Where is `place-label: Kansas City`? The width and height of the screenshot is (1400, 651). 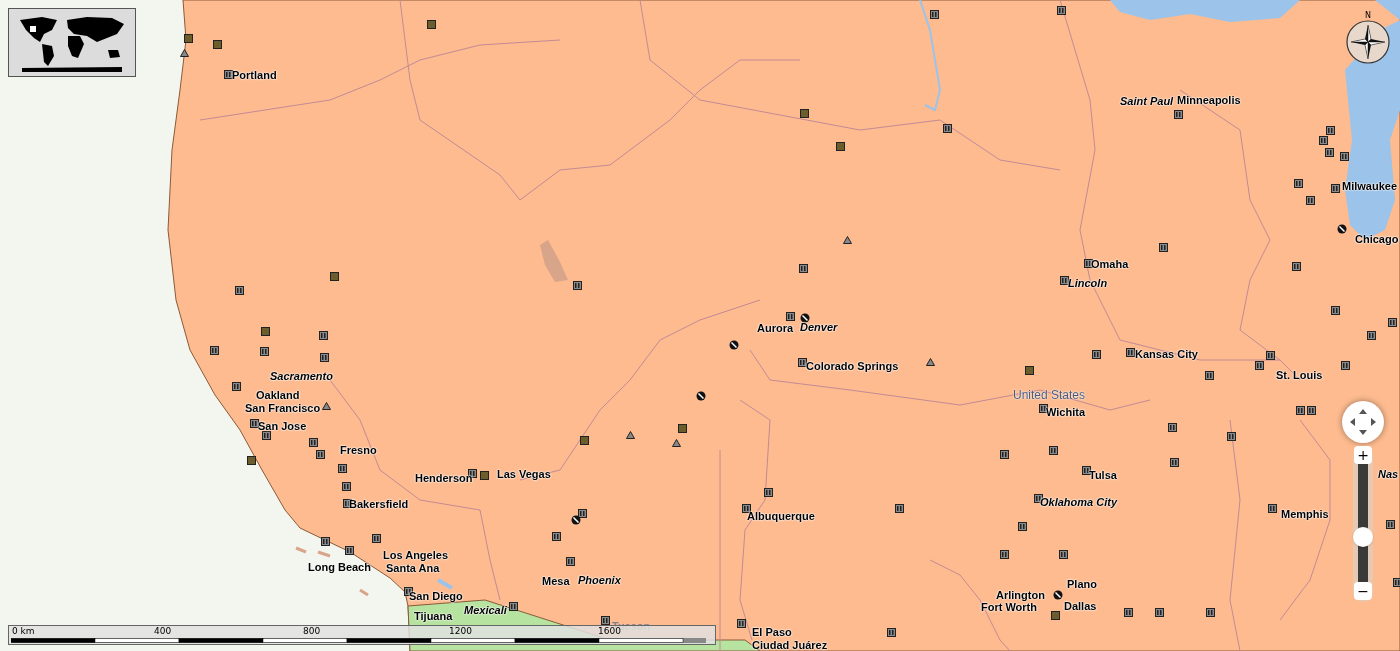
place-label: Kansas City is located at coordinates (1166, 354).